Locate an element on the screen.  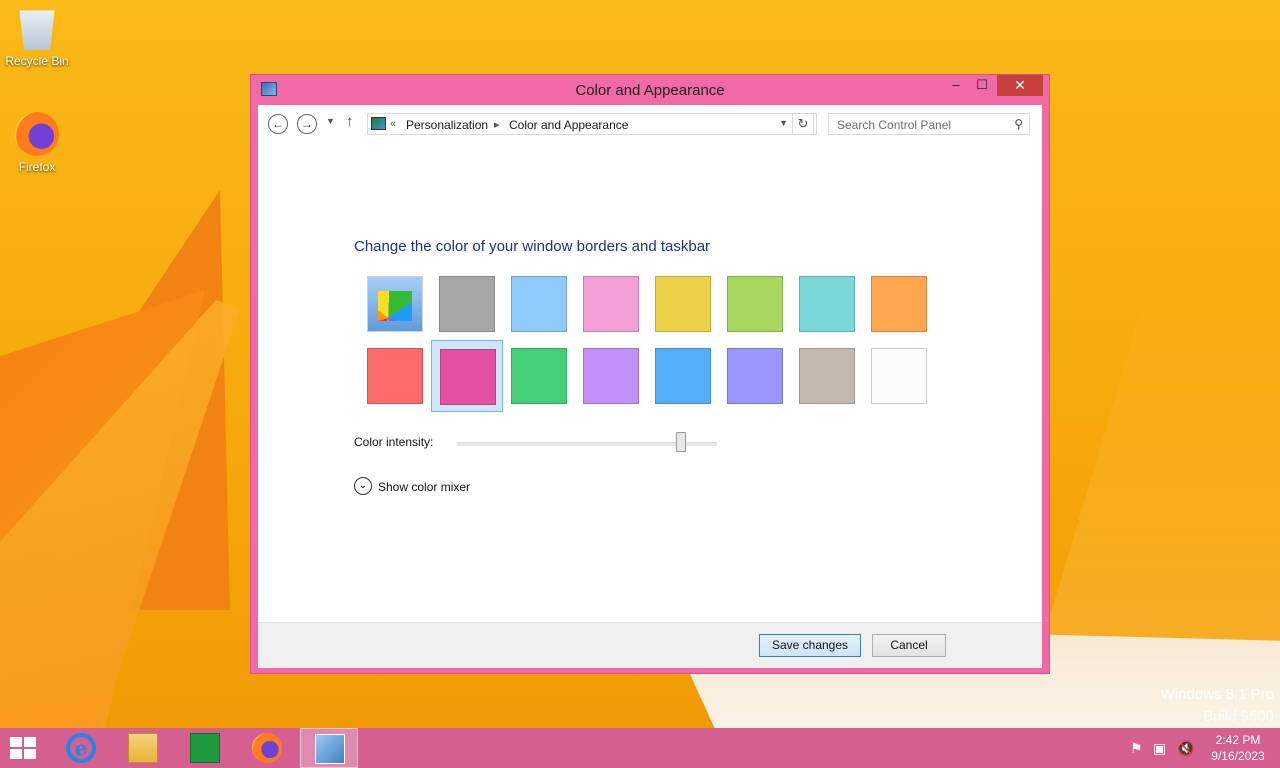
color-swatch-lavender is located at coordinates (611, 376).